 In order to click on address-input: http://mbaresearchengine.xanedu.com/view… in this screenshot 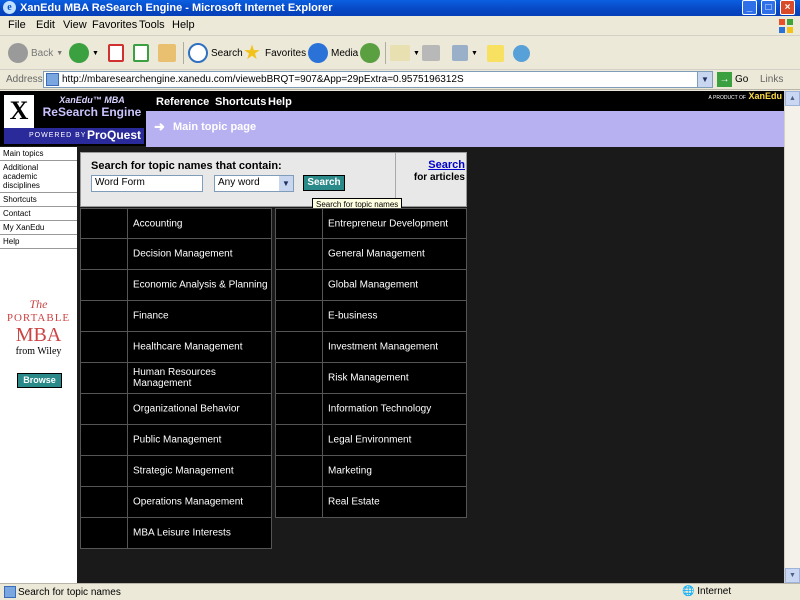, I will do `click(378, 79)`.